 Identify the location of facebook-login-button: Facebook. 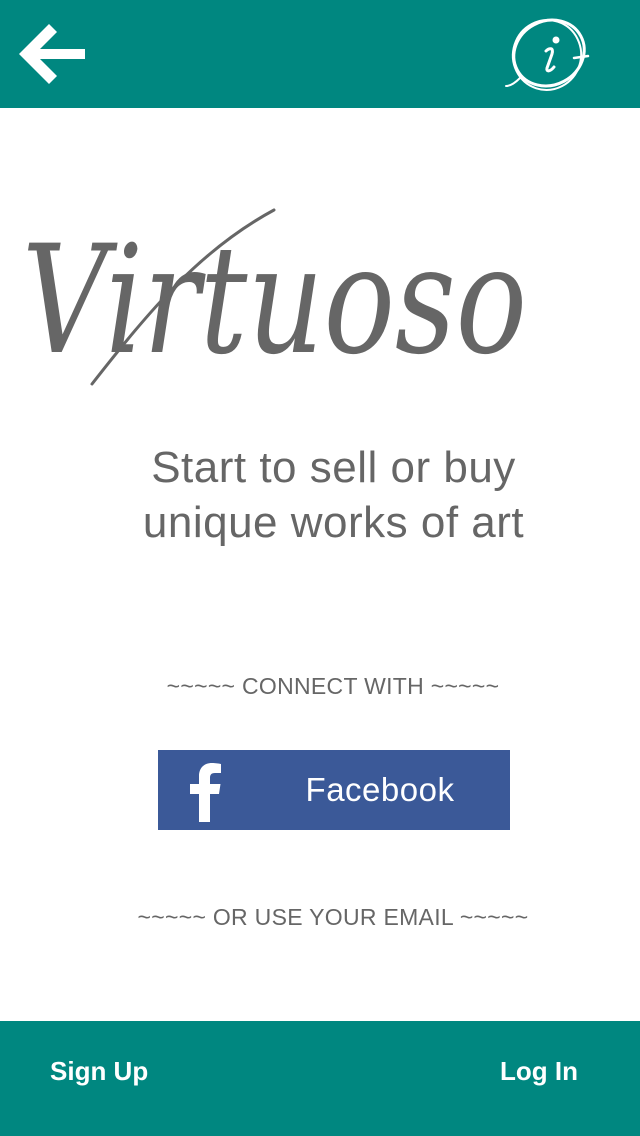
(334, 790).